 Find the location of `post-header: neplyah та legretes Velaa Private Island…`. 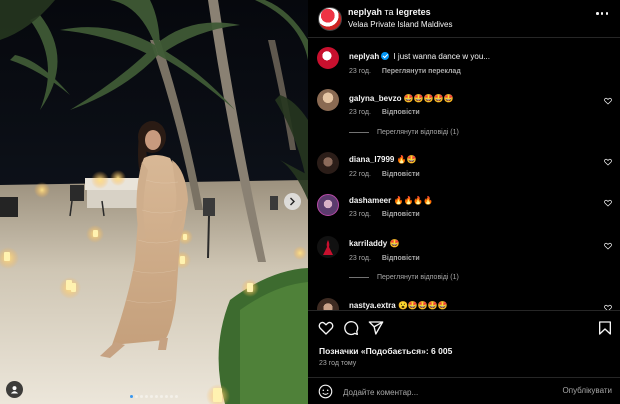

post-header: neplyah та legretes Velaa Private Island… is located at coordinates (464, 19).